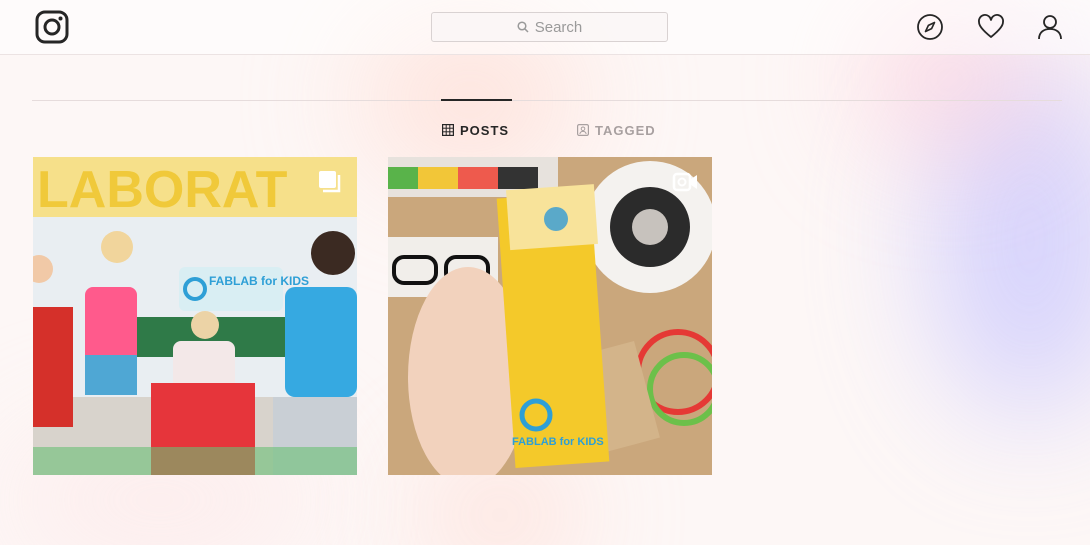 The image size is (1090, 545). I want to click on grid-icon, so click(448, 130).